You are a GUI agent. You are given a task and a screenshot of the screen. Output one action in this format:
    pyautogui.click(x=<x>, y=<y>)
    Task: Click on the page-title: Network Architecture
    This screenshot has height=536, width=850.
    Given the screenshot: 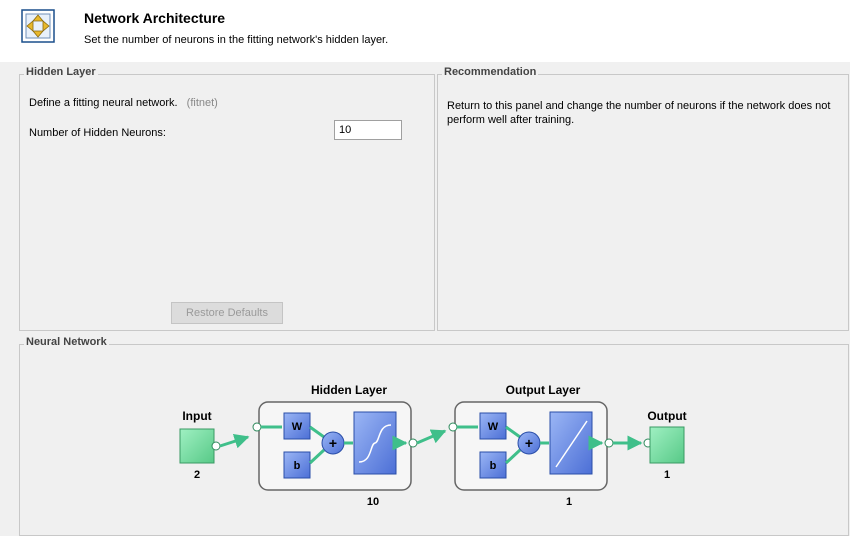 What is the action you would take?
    pyautogui.click(x=155, y=18)
    